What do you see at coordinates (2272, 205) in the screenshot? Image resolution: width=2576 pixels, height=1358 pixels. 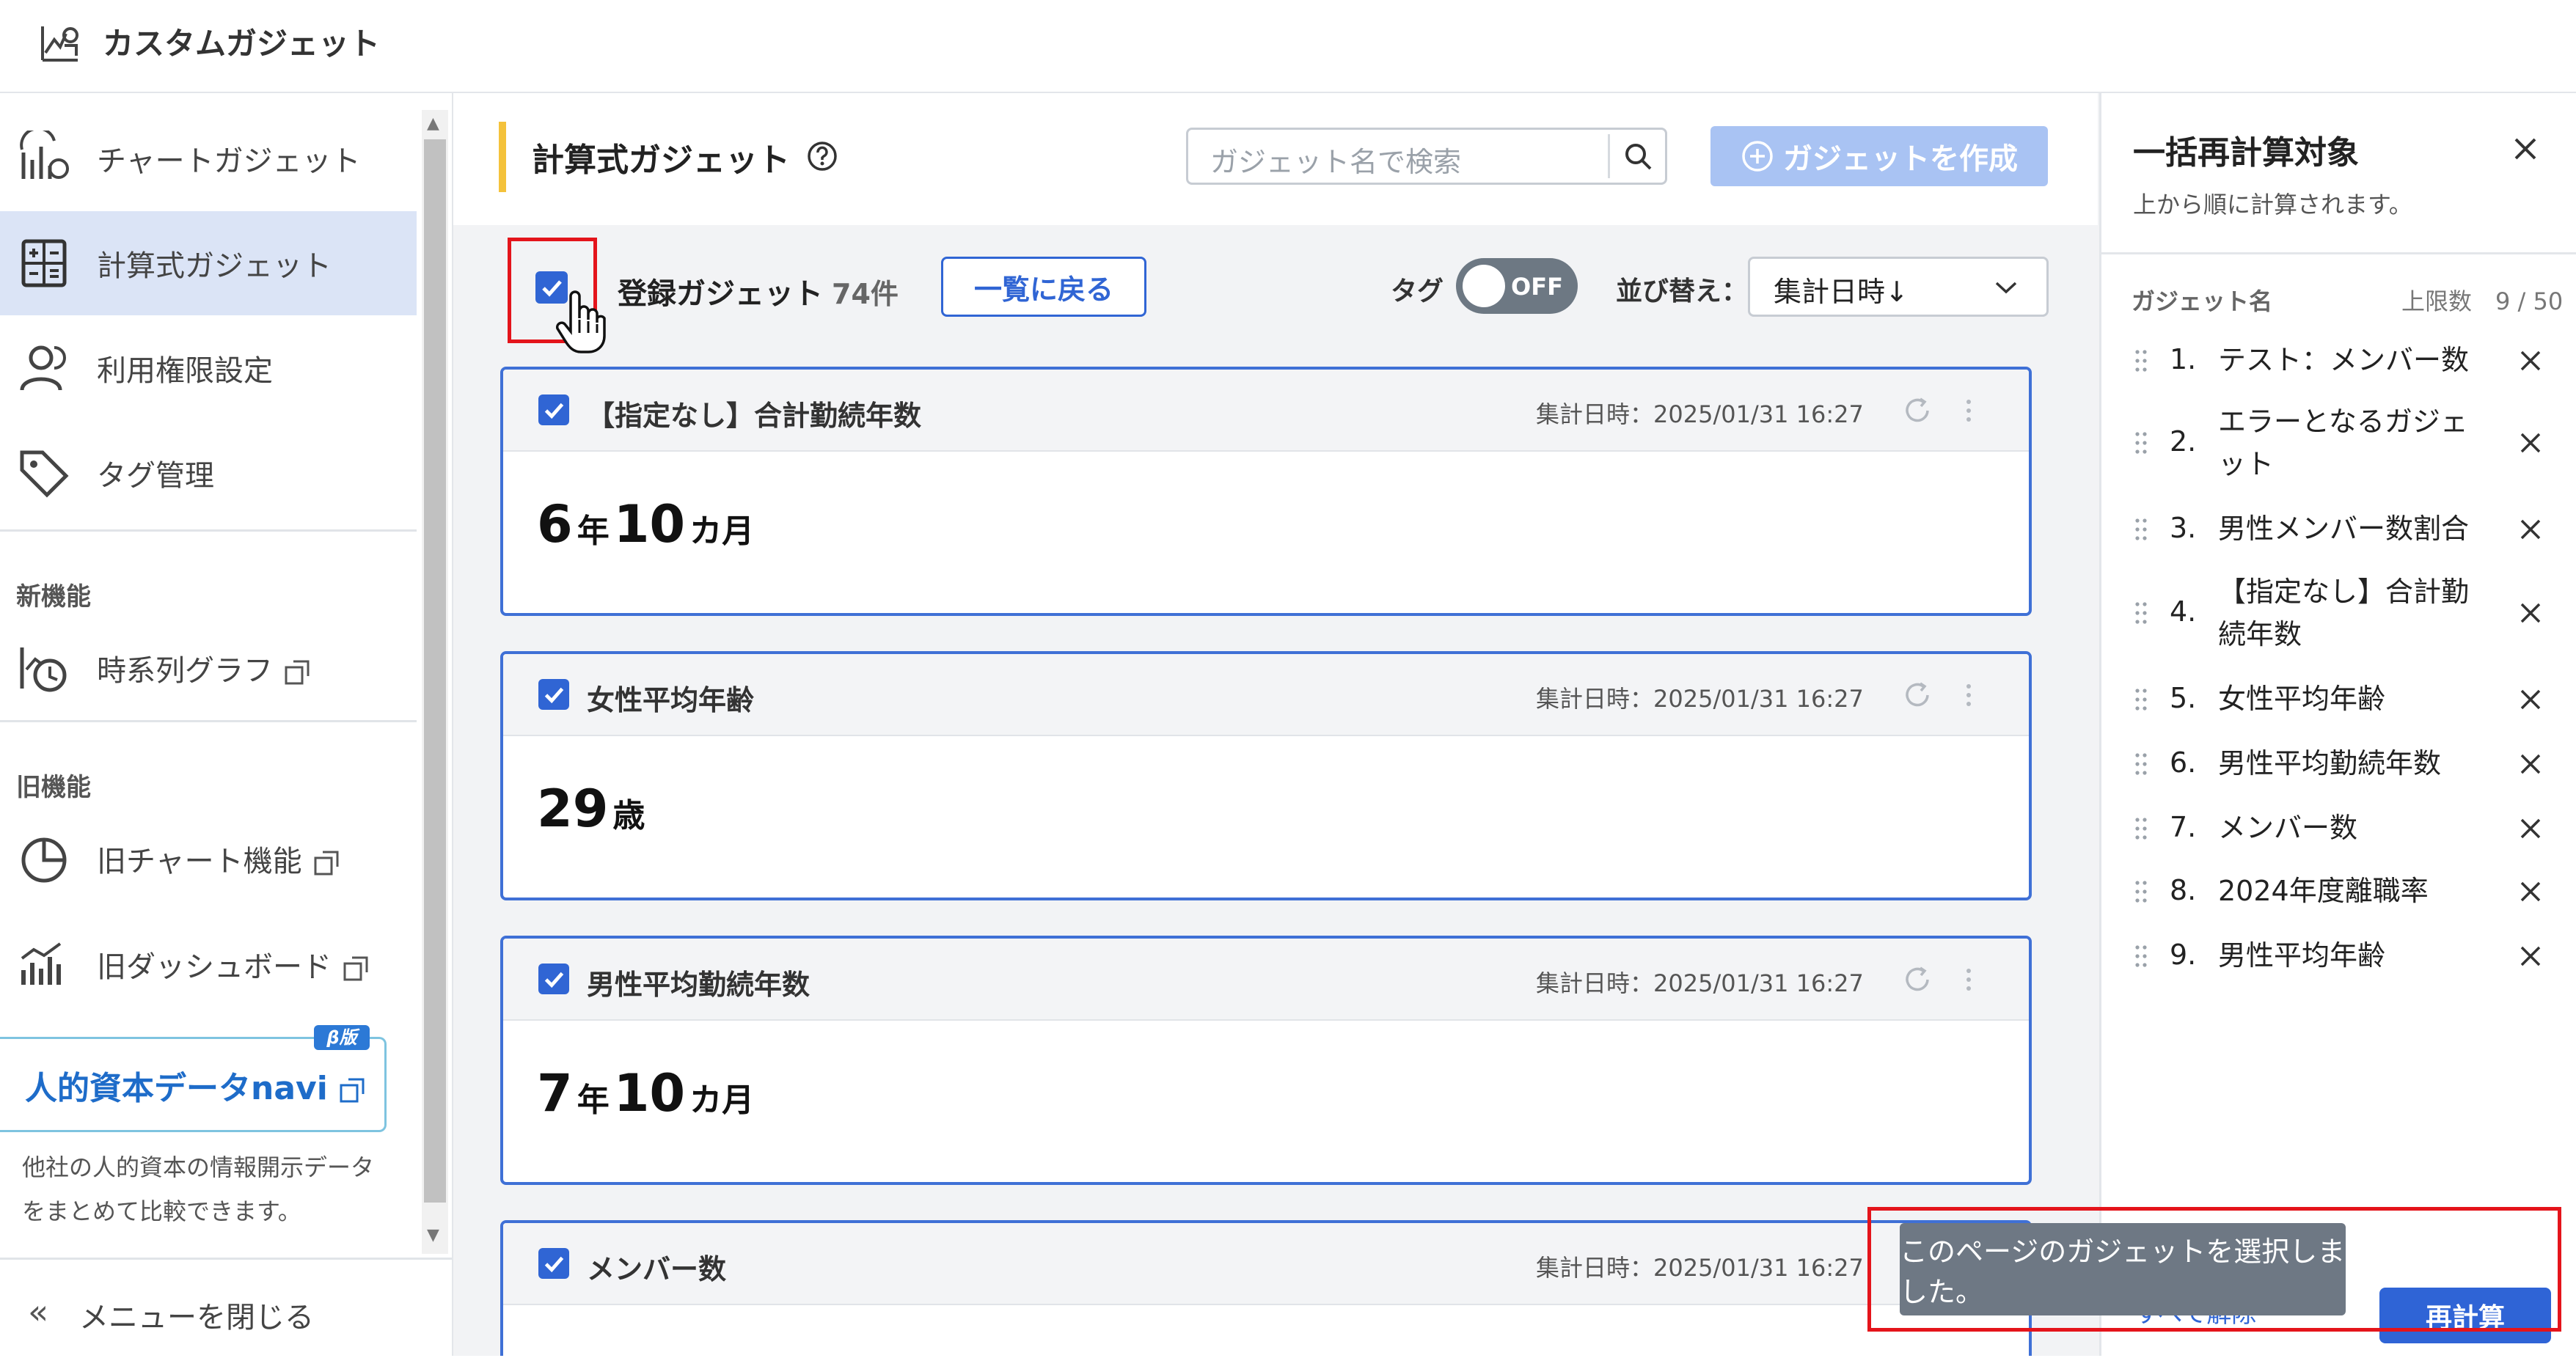 I see `panel-subtitle: 上から順に計算されます。` at bounding box center [2272, 205].